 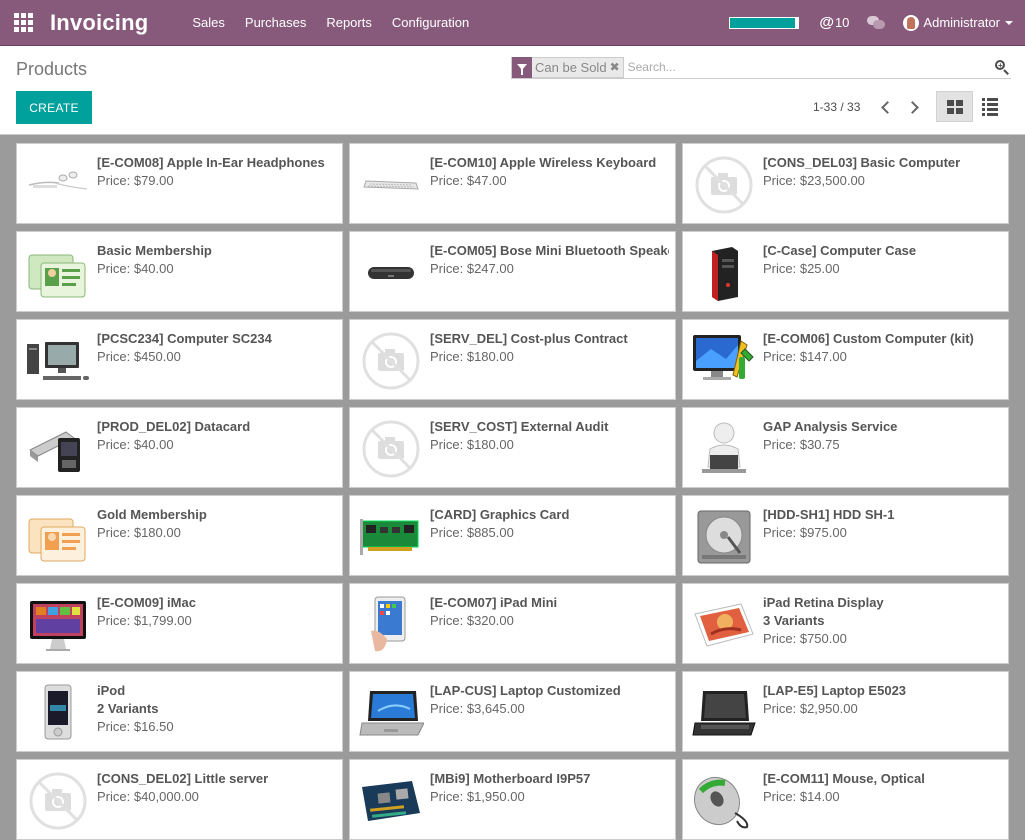 What do you see at coordinates (135, 180) in the screenshot?
I see `product-price: Price: $79.00` at bounding box center [135, 180].